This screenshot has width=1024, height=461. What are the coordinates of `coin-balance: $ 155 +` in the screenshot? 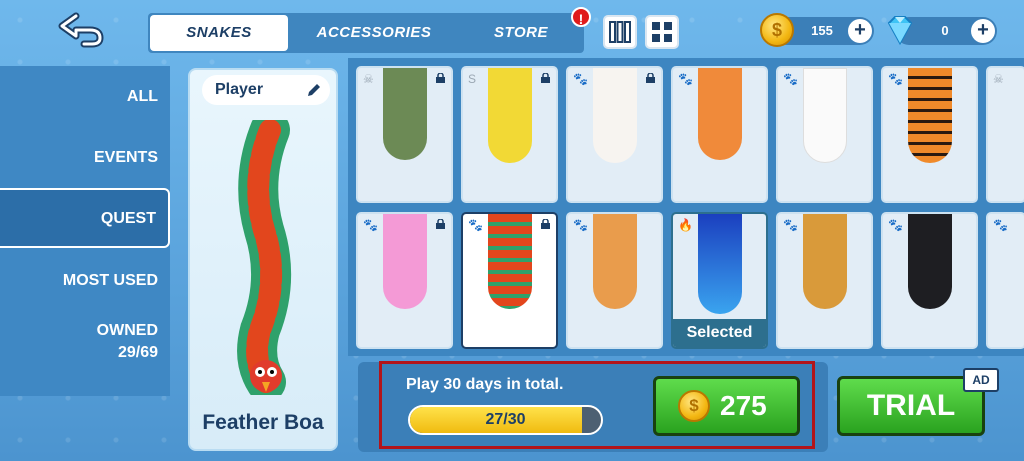 It's located at (817, 30).